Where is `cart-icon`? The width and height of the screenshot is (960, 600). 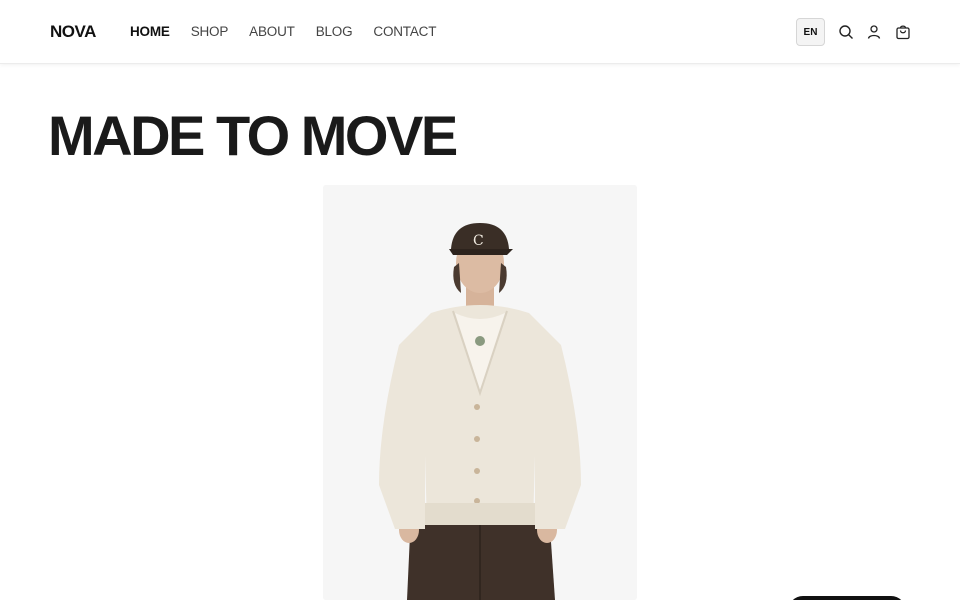 cart-icon is located at coordinates (903, 32).